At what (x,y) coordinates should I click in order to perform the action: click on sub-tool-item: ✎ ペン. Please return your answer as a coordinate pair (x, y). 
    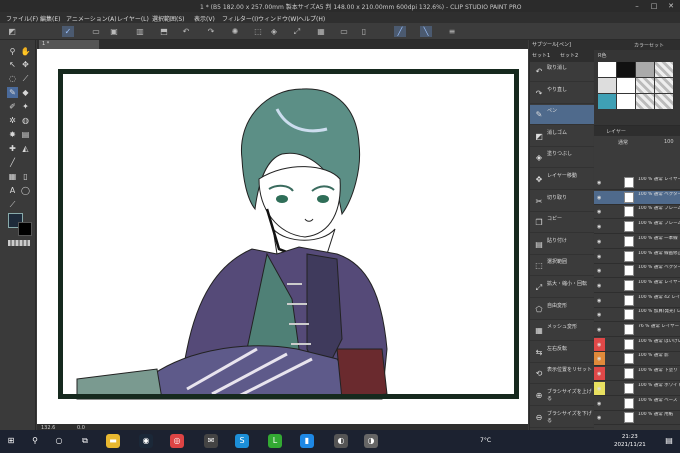
    Looking at the image, I should click on (562, 115).